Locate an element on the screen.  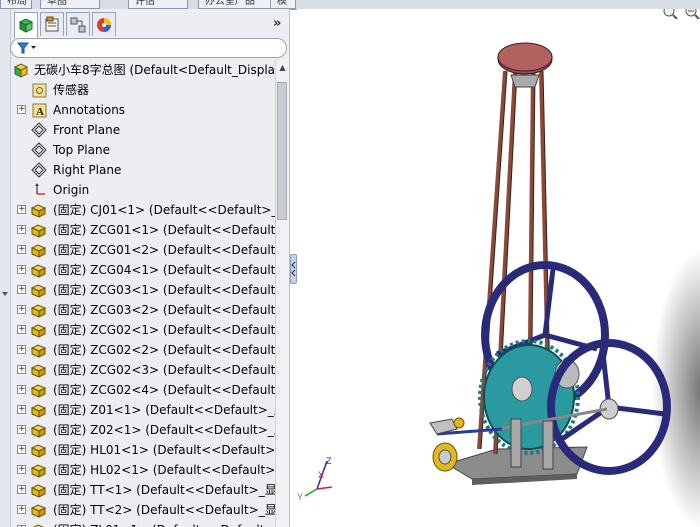
tree-item-label: Right Plane is located at coordinates (87, 170).